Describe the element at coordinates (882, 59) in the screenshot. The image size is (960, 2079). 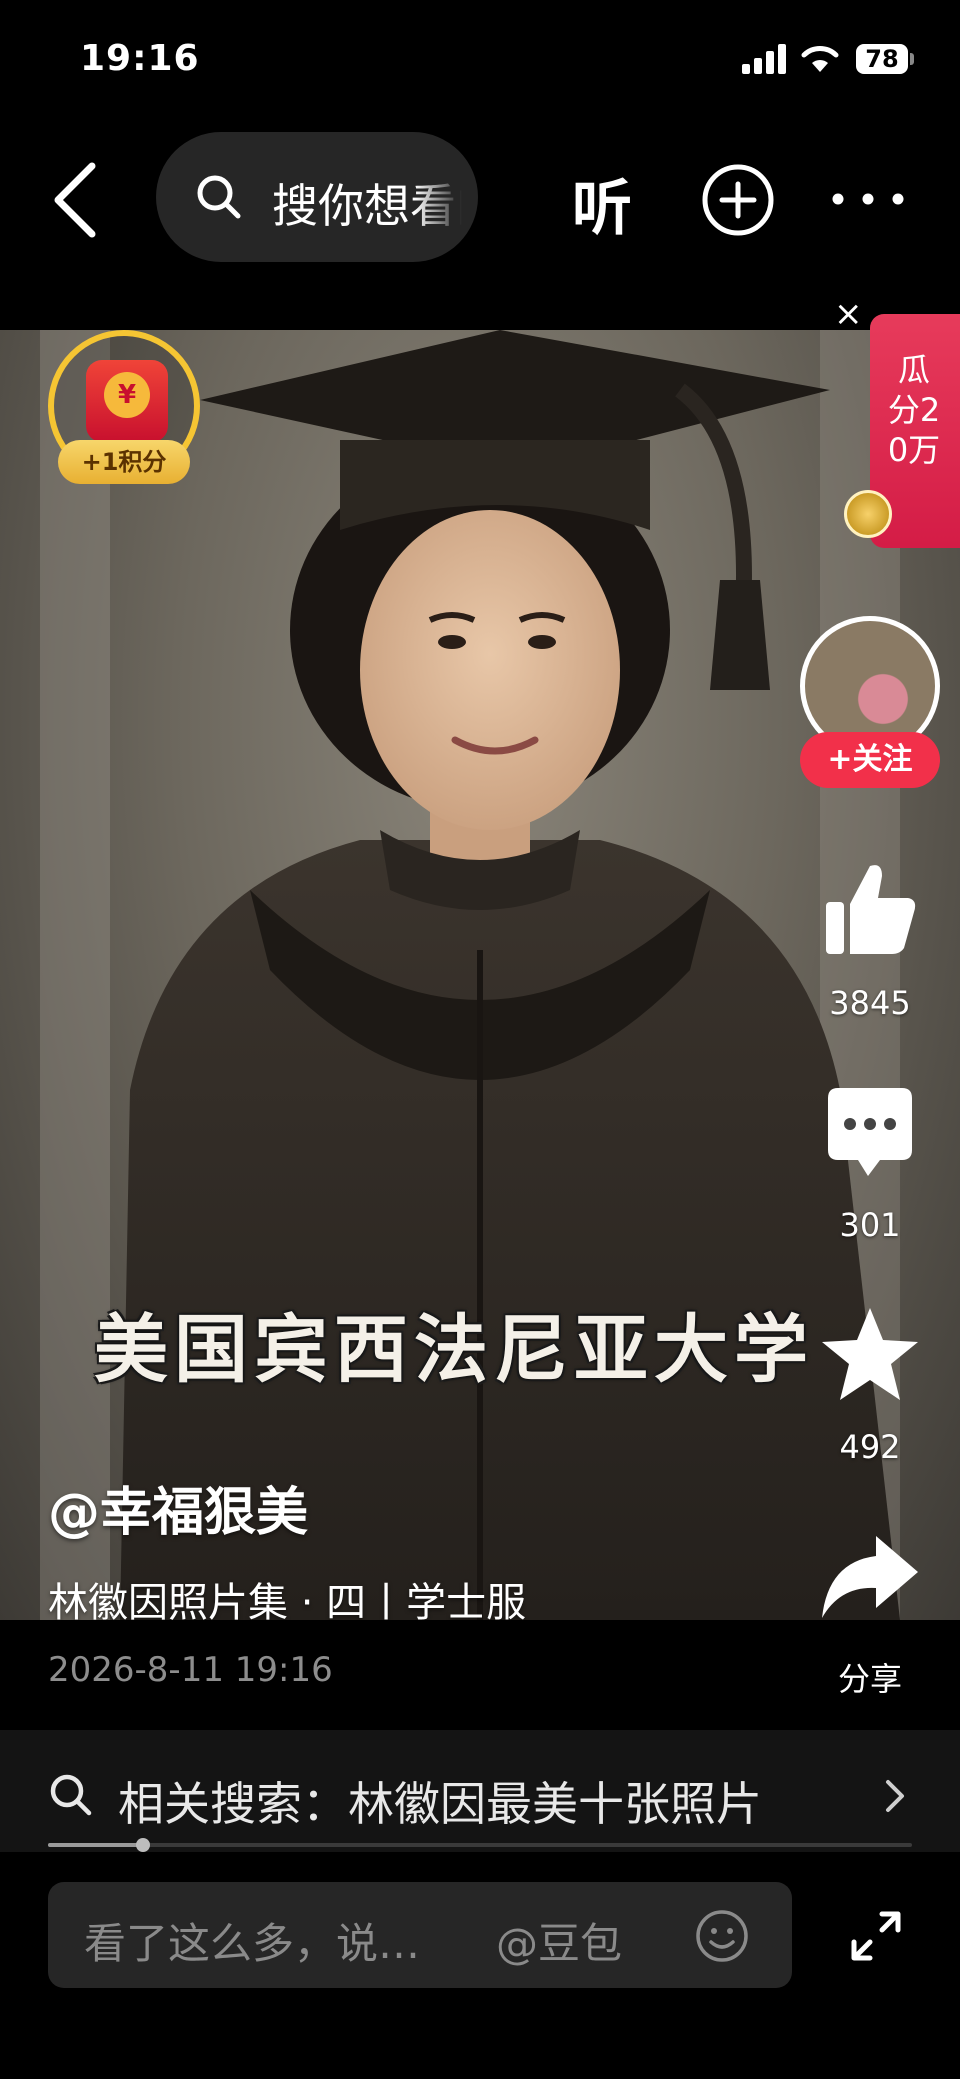
I see `battery-indicator: 78` at that location.